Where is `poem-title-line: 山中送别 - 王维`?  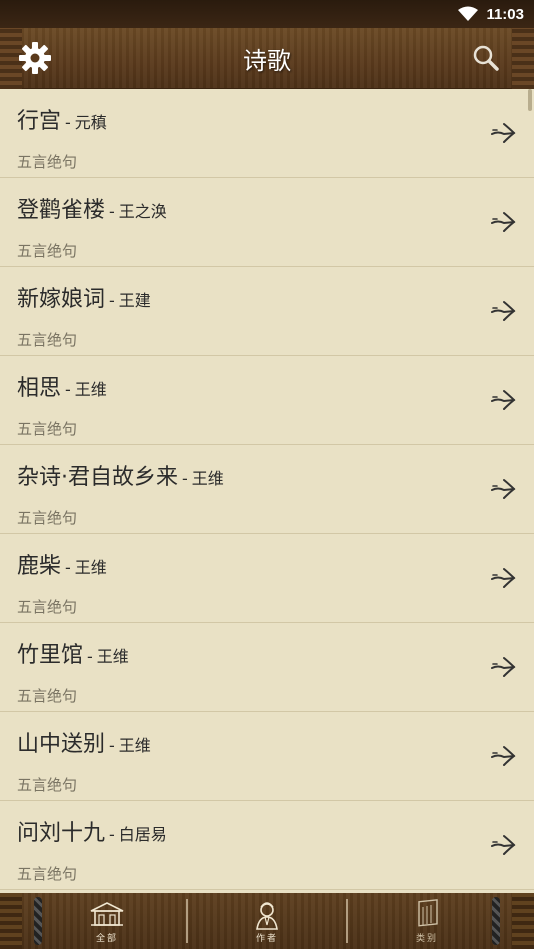 poem-title-line: 山中送别 - 王维 is located at coordinates (84, 742).